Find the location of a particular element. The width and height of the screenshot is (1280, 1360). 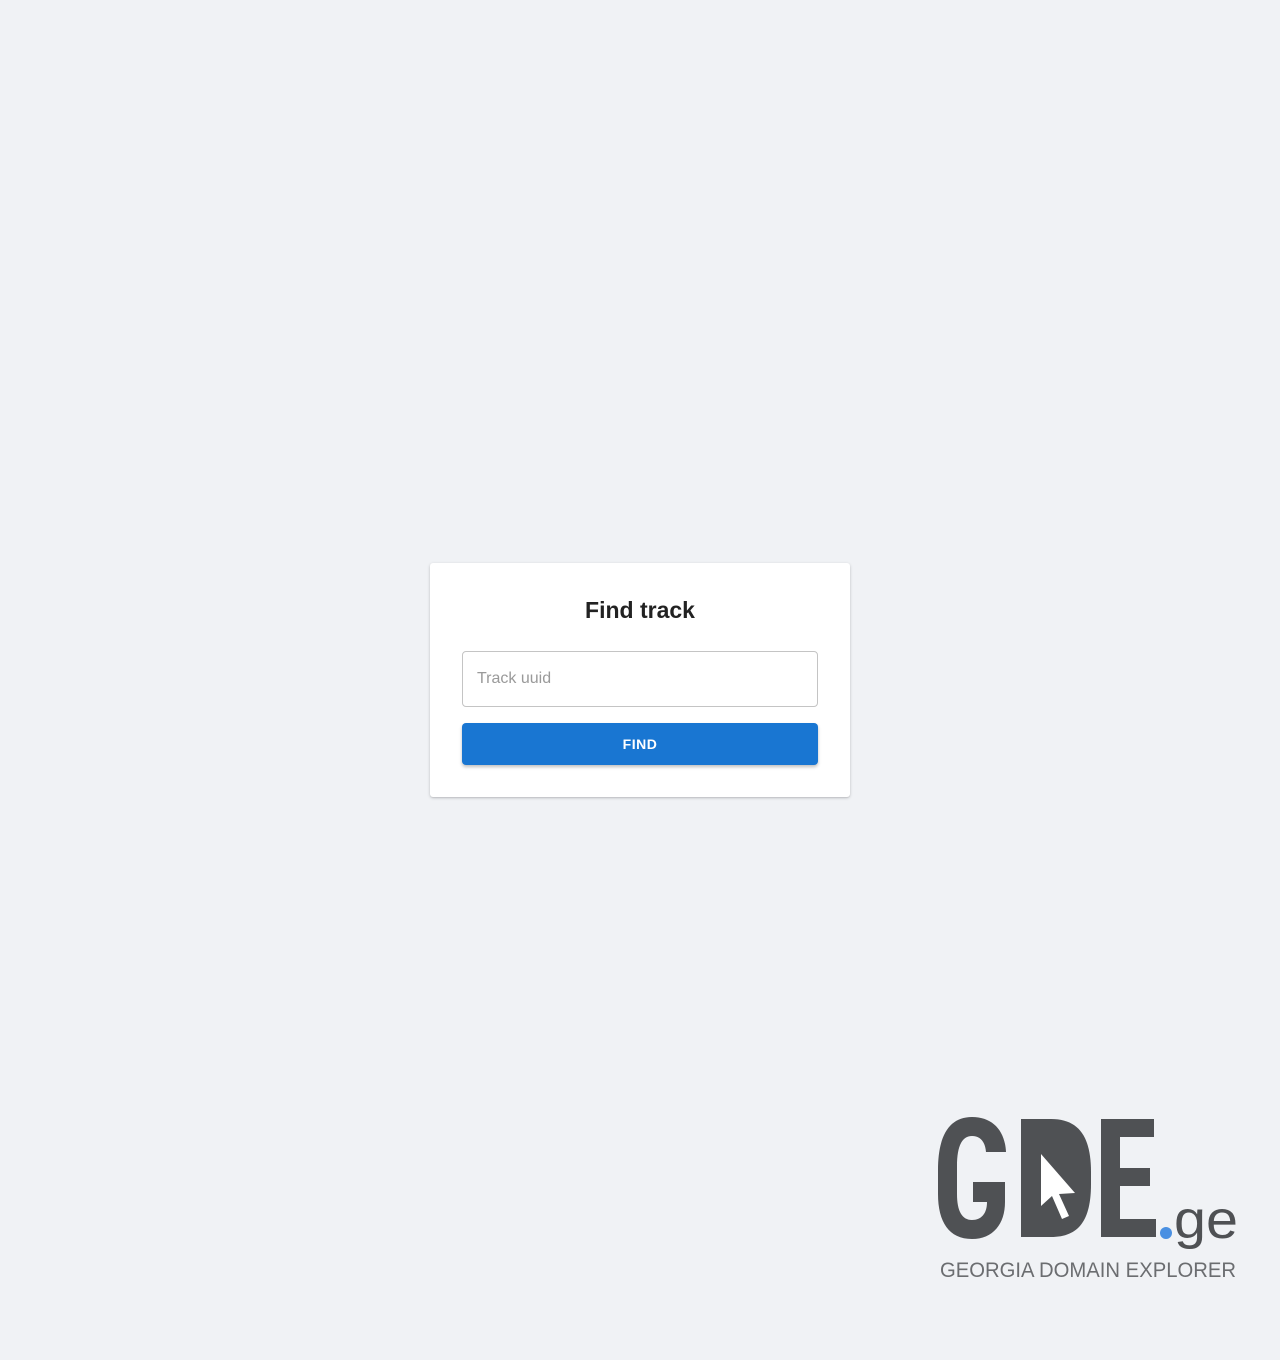

track-uuid-input is located at coordinates (640, 679).